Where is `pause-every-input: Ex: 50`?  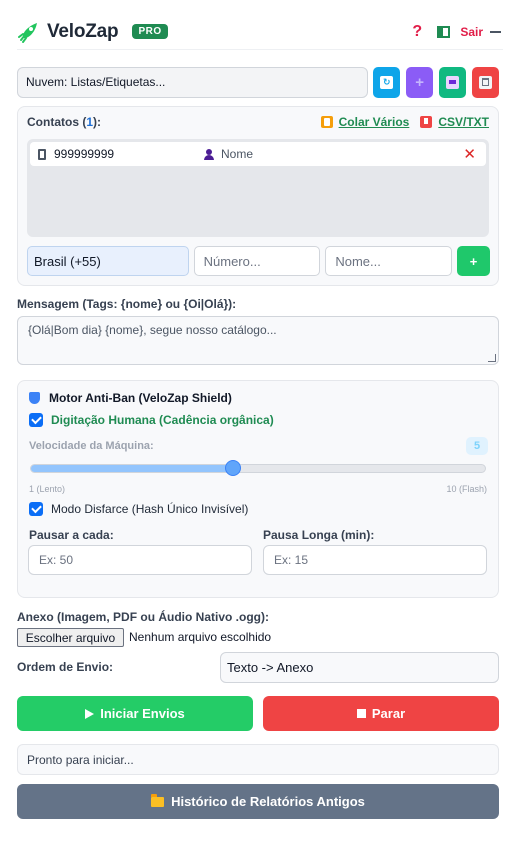
pause-every-input: Ex: 50 is located at coordinates (140, 560).